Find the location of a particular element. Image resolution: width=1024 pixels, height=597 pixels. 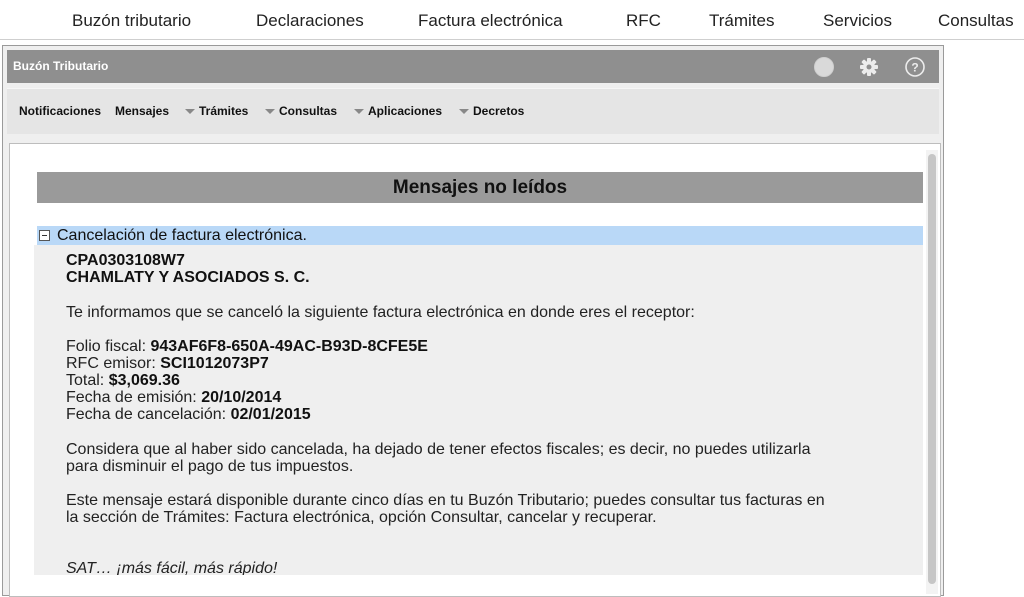

fecha-cancelacion-value: 02/01/2015 is located at coordinates (270, 414).